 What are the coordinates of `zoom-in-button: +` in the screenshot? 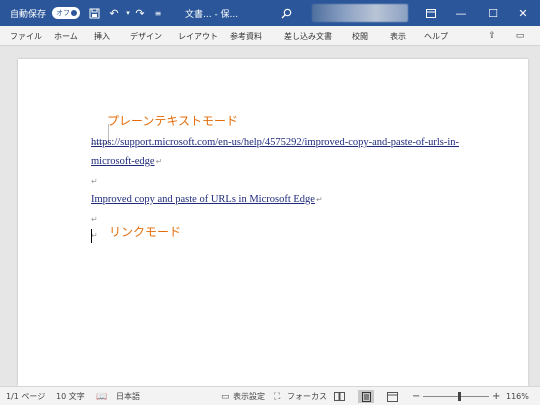 It's located at (496, 396).